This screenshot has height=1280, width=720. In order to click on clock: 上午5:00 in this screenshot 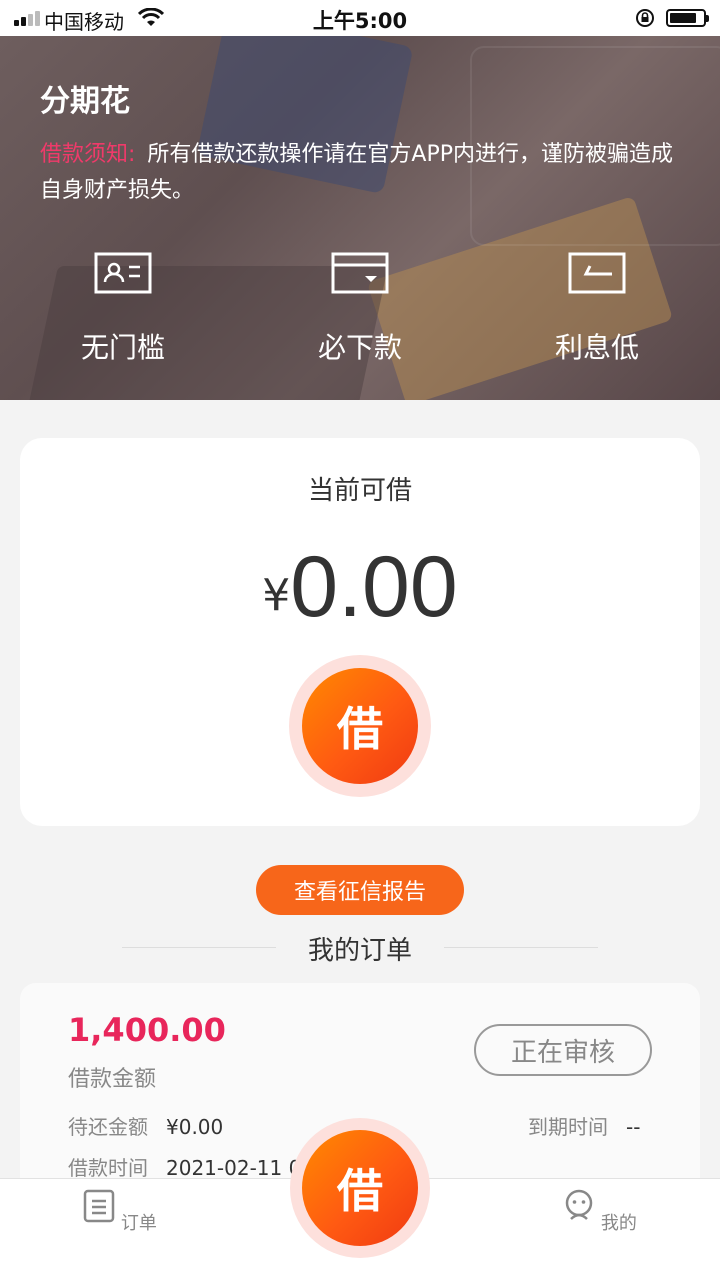, I will do `click(360, 21)`.